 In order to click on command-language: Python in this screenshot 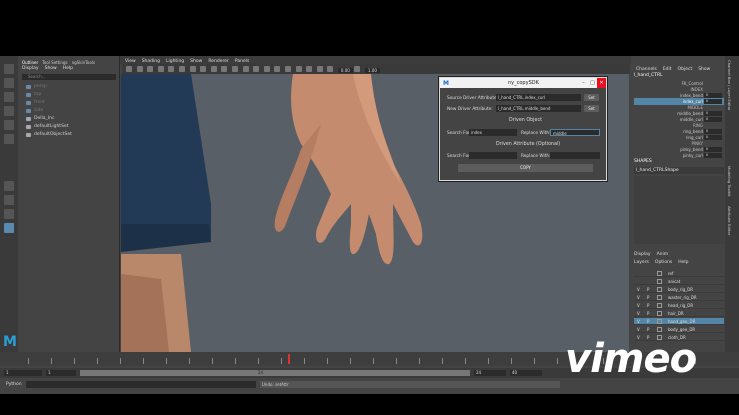, I will do `click(14, 384)`.